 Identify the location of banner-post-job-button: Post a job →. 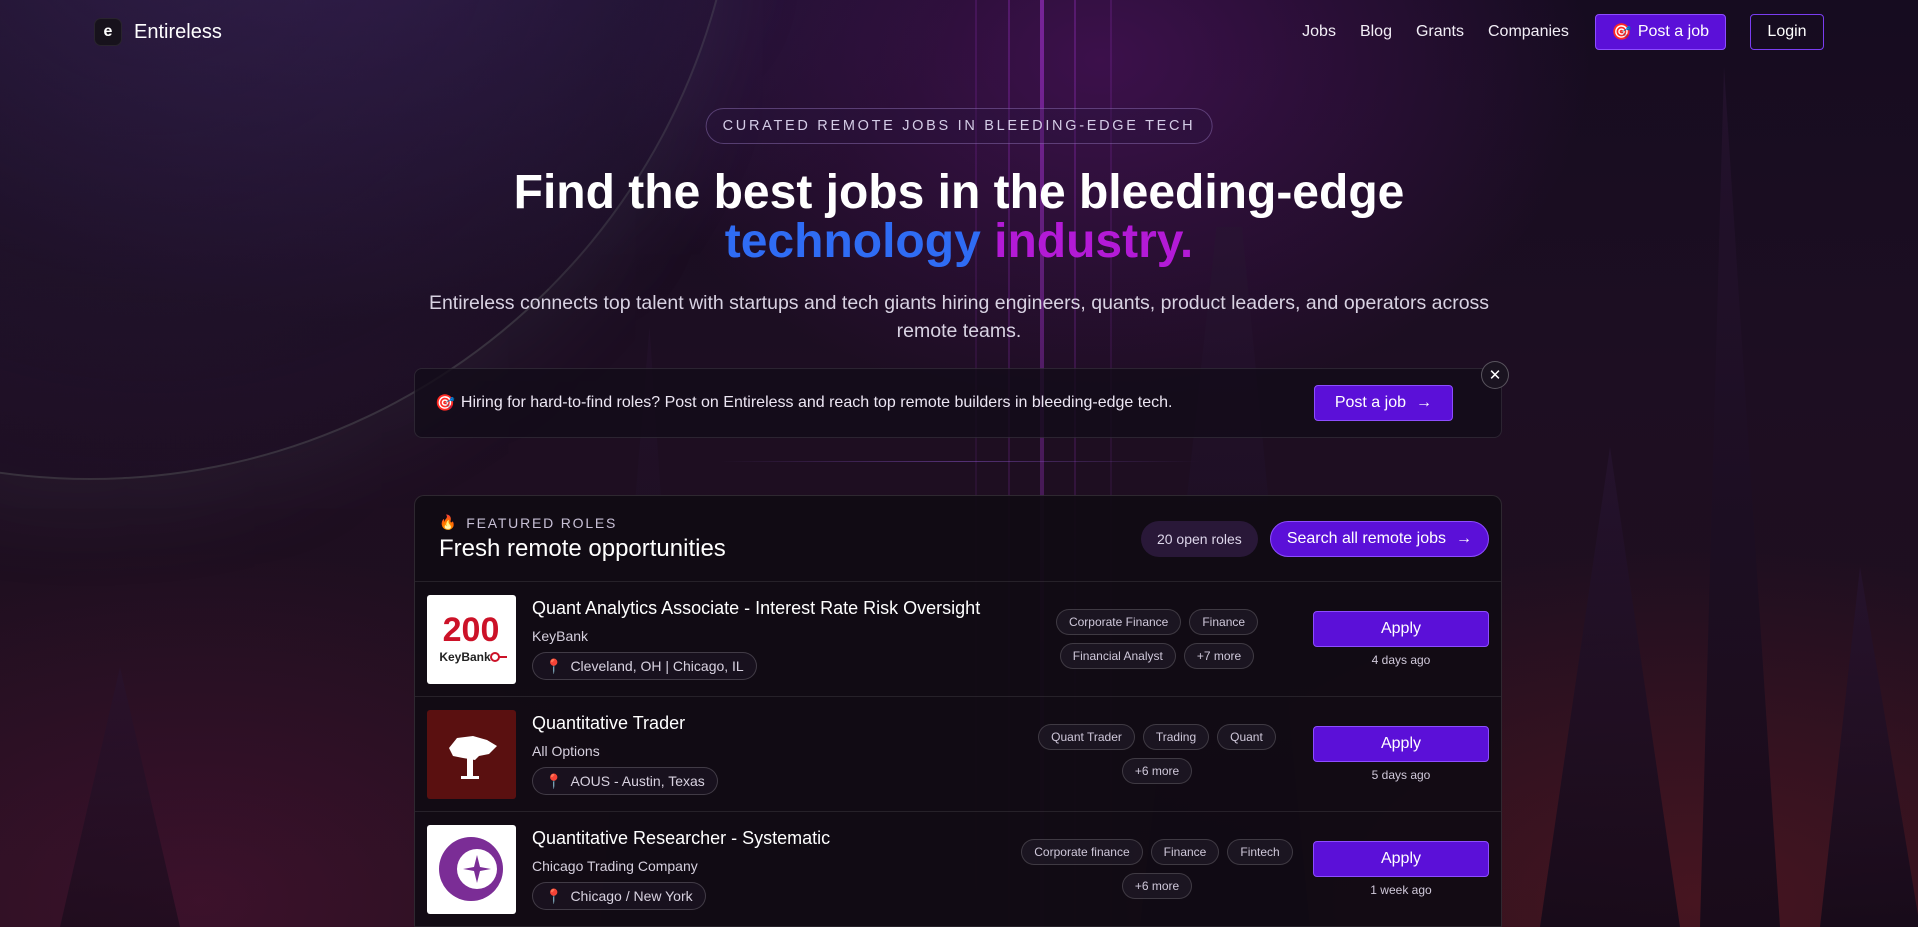
(1383, 403).